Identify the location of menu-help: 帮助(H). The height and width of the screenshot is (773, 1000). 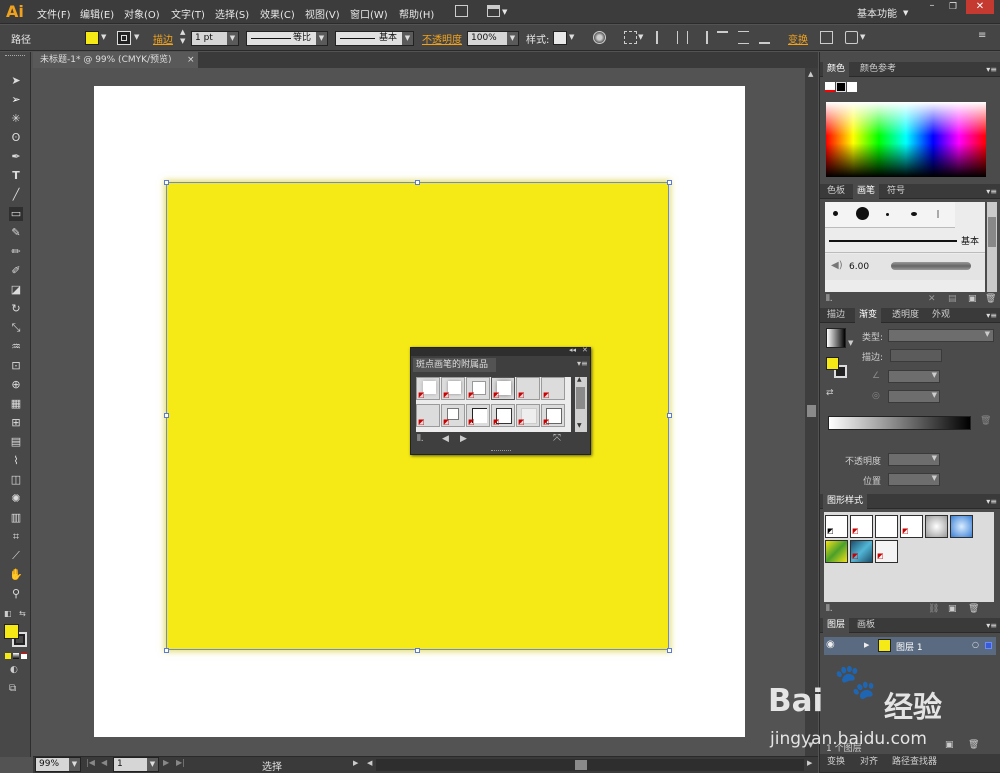
(416, 13).